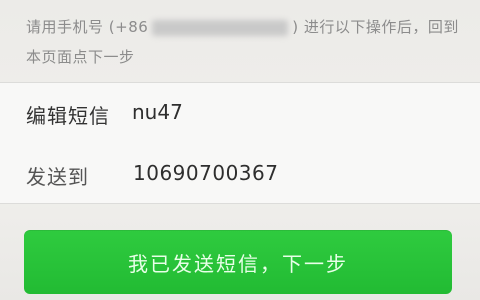 This screenshot has width=480, height=300. Describe the element at coordinates (68, 116) in the screenshot. I see `sms-content-label: 编辑短信` at that location.